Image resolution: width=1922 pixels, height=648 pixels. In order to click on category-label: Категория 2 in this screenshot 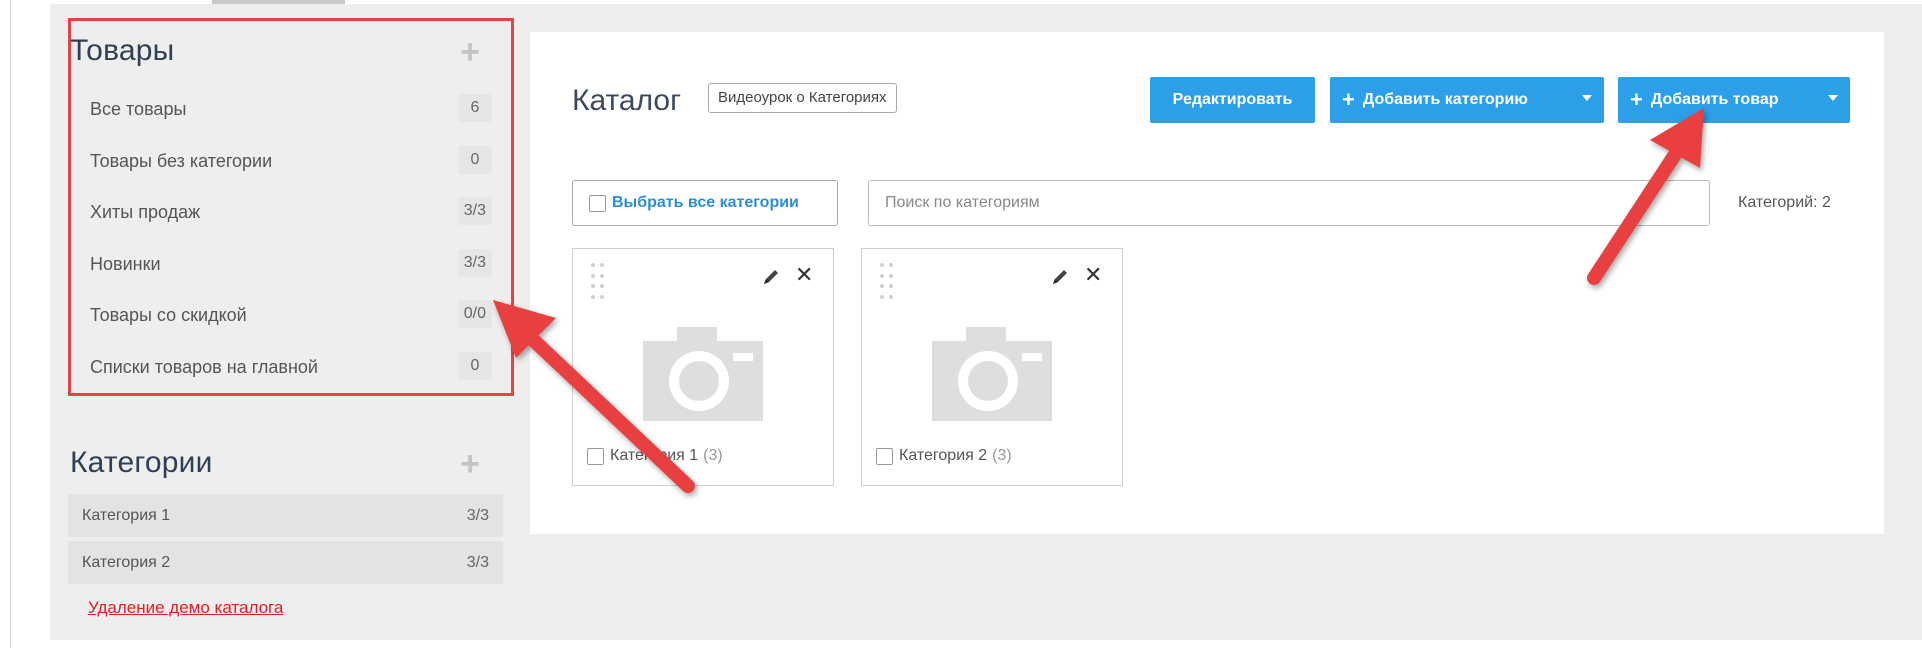, I will do `click(126, 562)`.